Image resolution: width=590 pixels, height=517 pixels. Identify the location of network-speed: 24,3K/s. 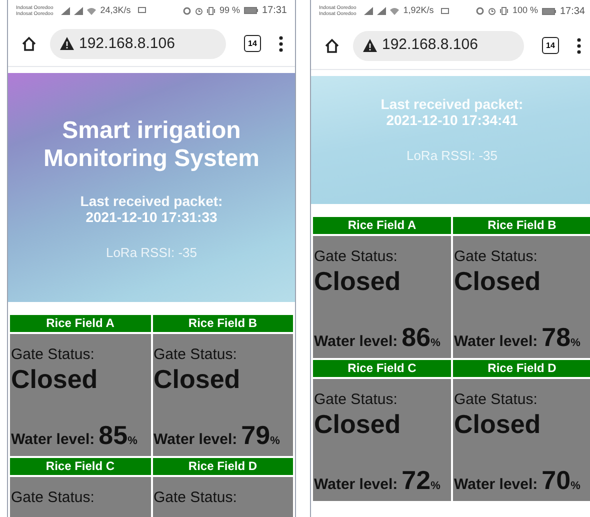
(115, 10).